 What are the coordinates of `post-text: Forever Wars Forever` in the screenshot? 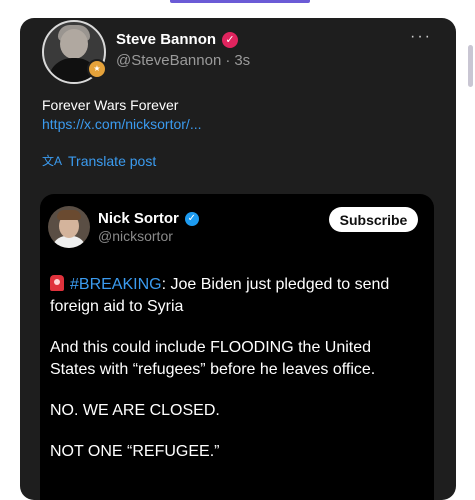 It's located at (110, 105).